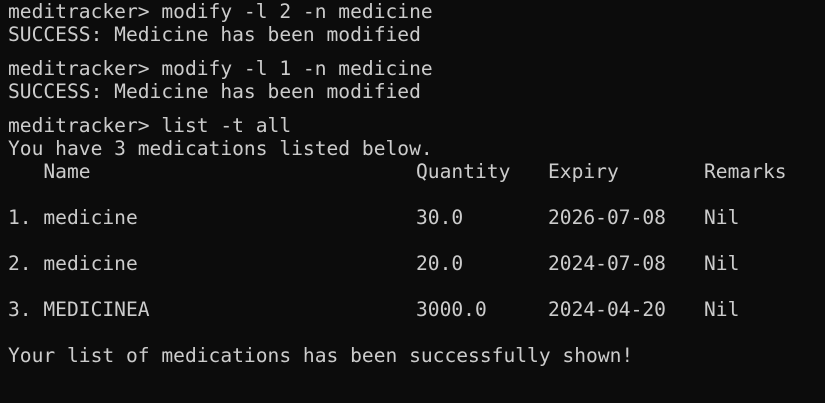 The width and height of the screenshot is (825, 403). I want to click on row-expiry: 2024-04-20, so click(607, 309).